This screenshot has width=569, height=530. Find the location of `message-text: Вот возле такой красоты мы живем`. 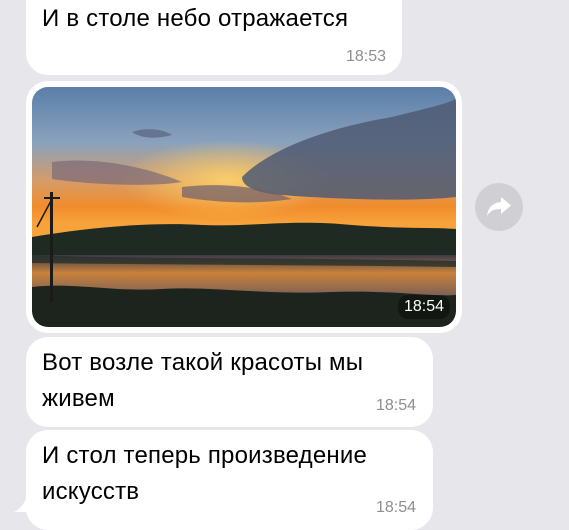

message-text: Вот возле такой красоты мы живем is located at coordinates (203, 380).